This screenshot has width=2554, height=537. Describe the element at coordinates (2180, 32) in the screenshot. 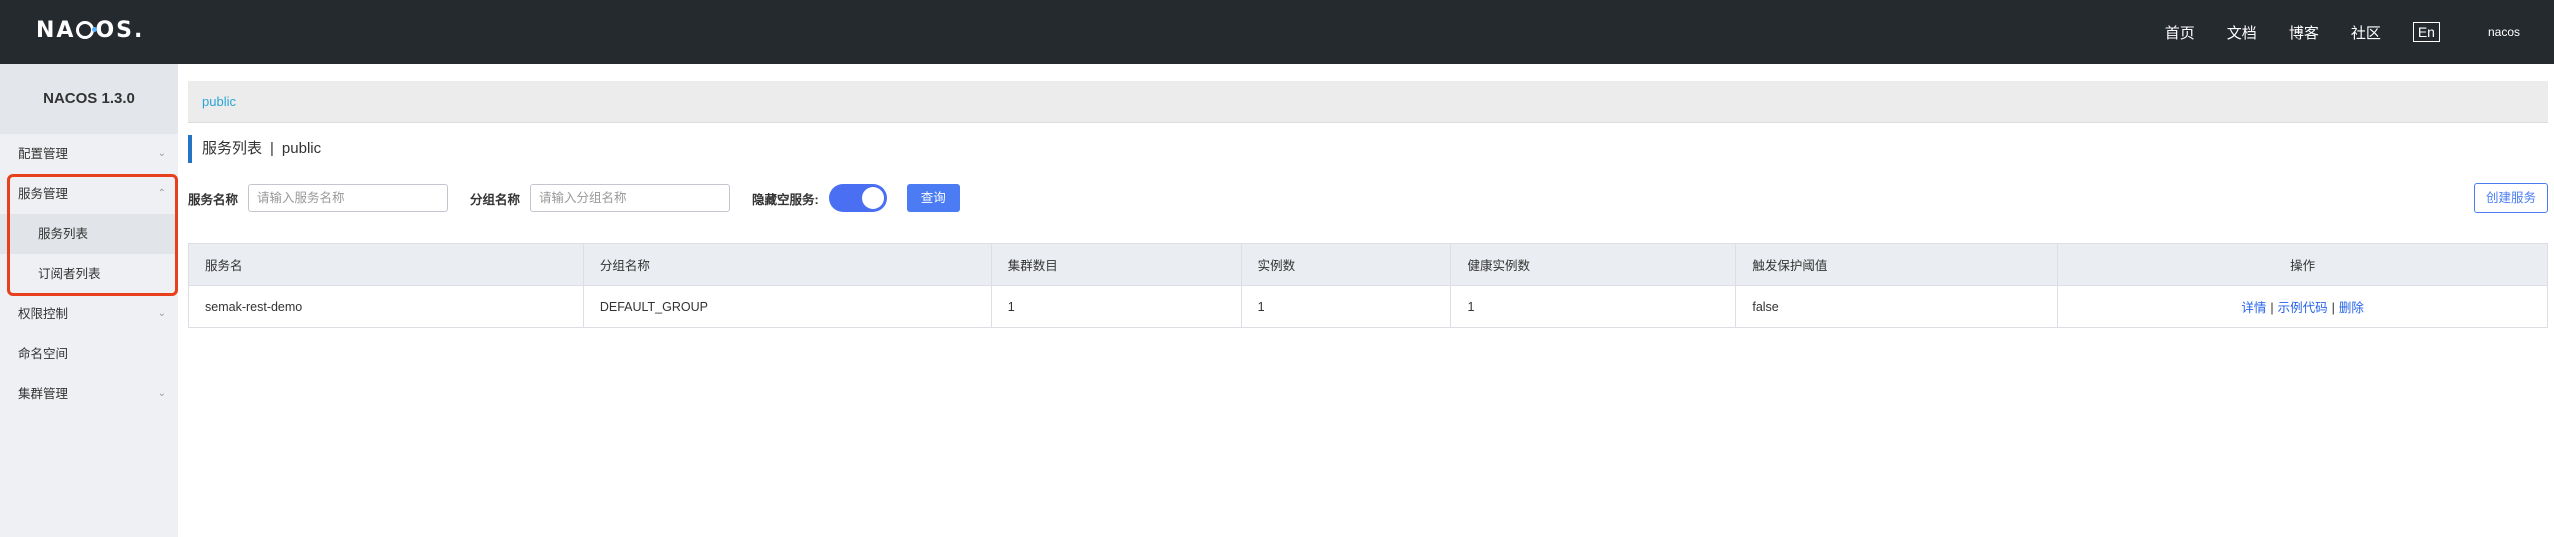

I see `nav-home: 首页` at that location.